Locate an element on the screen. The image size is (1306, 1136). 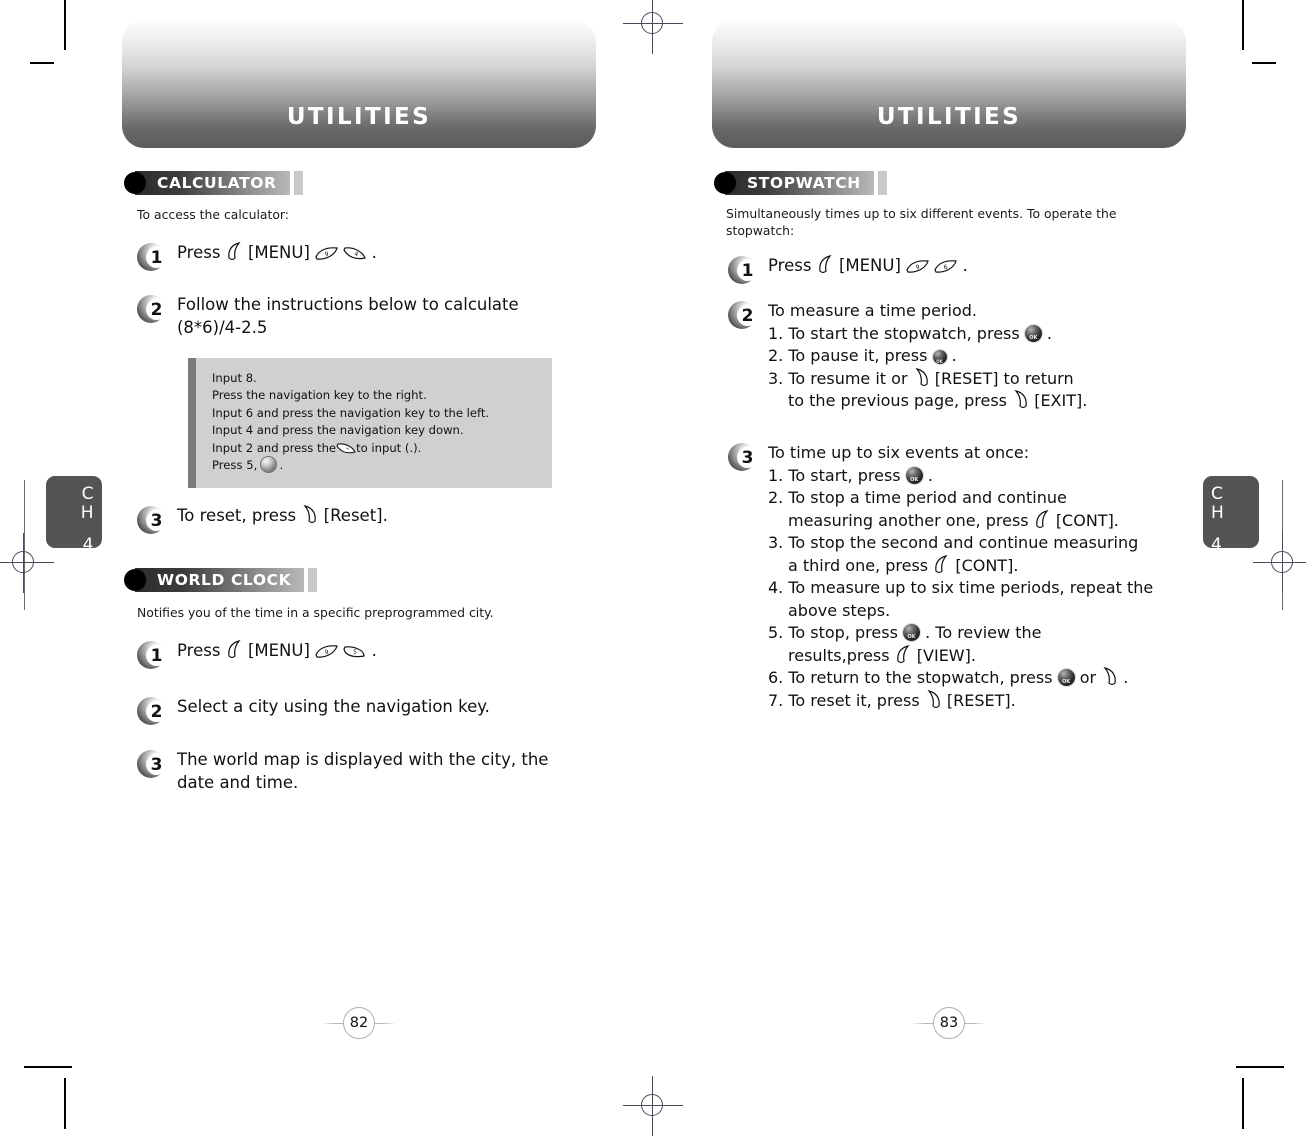
key-9-icon: 9 is located at coordinates (326, 651).